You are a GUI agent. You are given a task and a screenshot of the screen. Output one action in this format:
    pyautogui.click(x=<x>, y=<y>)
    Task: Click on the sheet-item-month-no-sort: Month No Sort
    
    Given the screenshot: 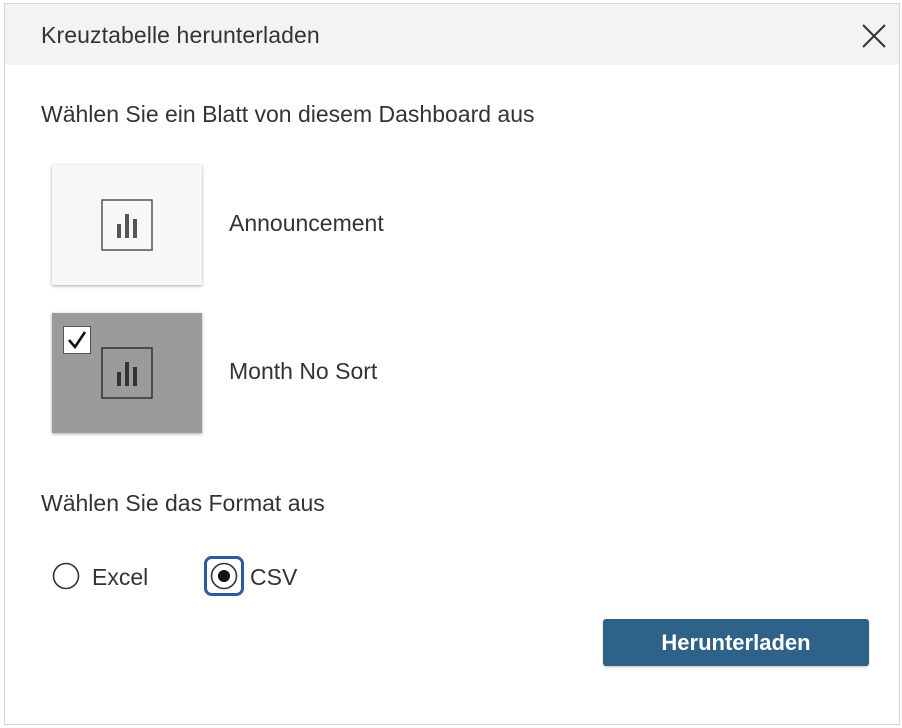 What is the action you would take?
    pyautogui.click(x=312, y=373)
    